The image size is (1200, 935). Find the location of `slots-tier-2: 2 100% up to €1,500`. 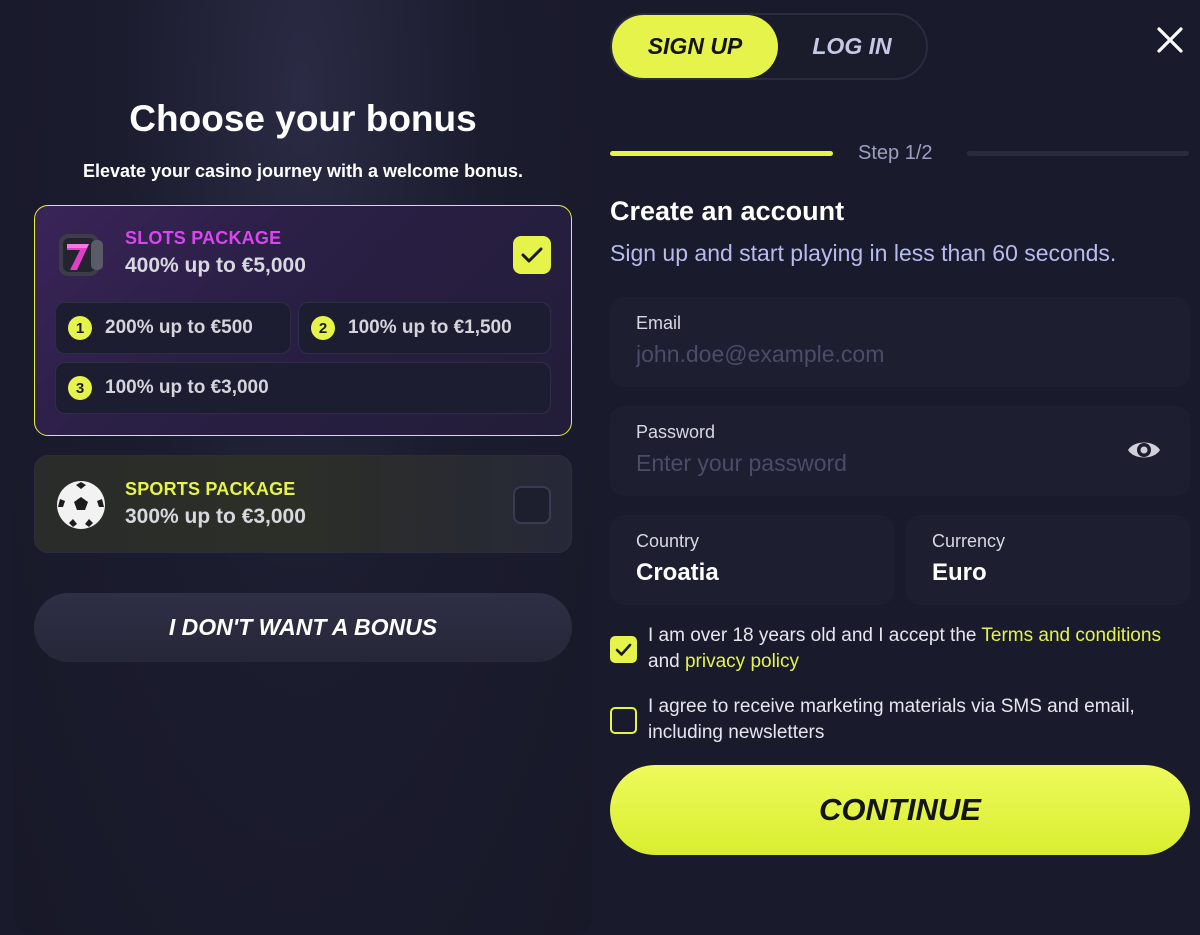

slots-tier-2: 2 100% up to €1,500 is located at coordinates (424, 328).